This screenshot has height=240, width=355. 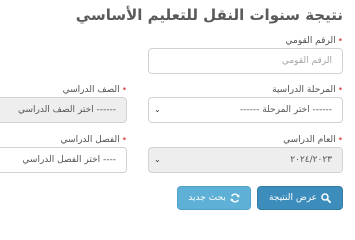 I want to click on year-select: ٢٠٢٤/٢٠٢٣ ⌄, so click(x=245, y=160).